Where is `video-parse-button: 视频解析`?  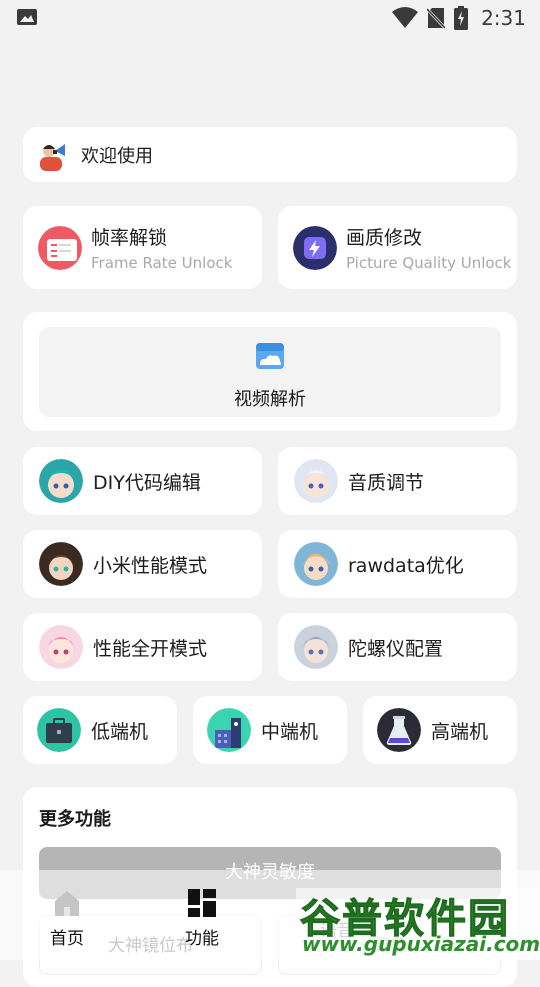
video-parse-button: 视频解析 is located at coordinates (270, 372).